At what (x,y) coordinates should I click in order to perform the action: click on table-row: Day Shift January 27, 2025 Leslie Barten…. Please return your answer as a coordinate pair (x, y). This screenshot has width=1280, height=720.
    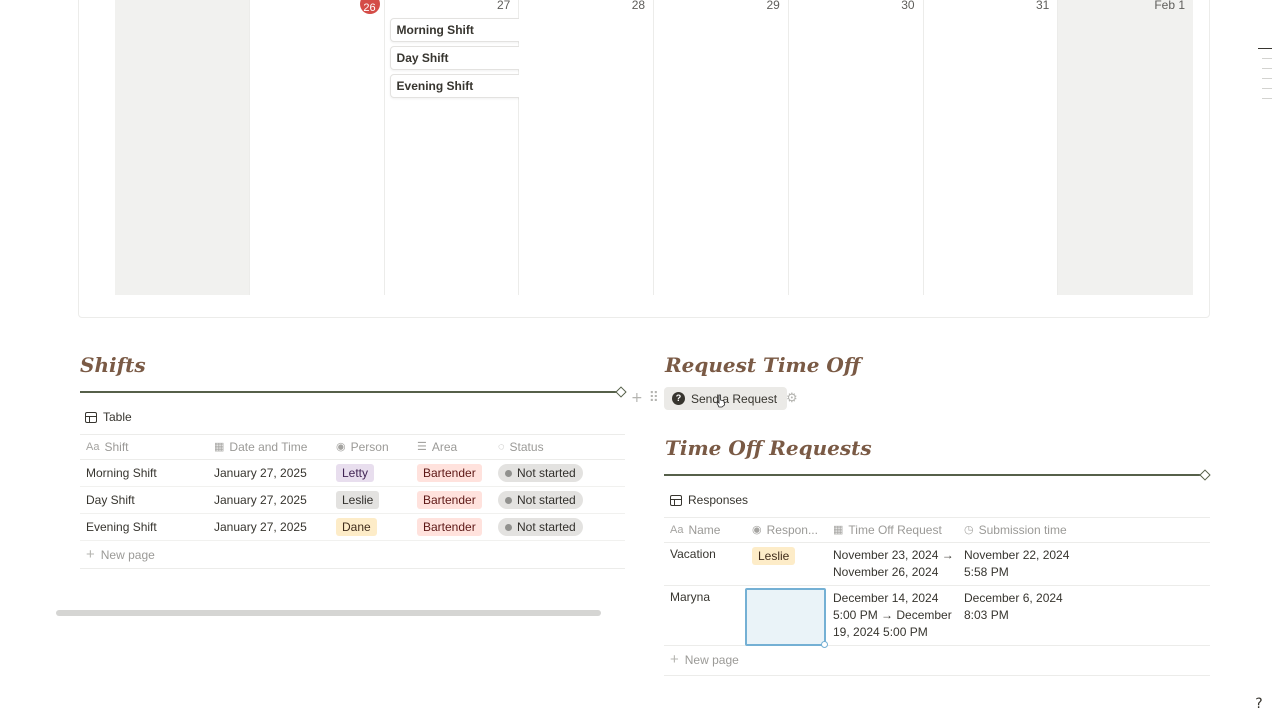
    Looking at the image, I should click on (352, 500).